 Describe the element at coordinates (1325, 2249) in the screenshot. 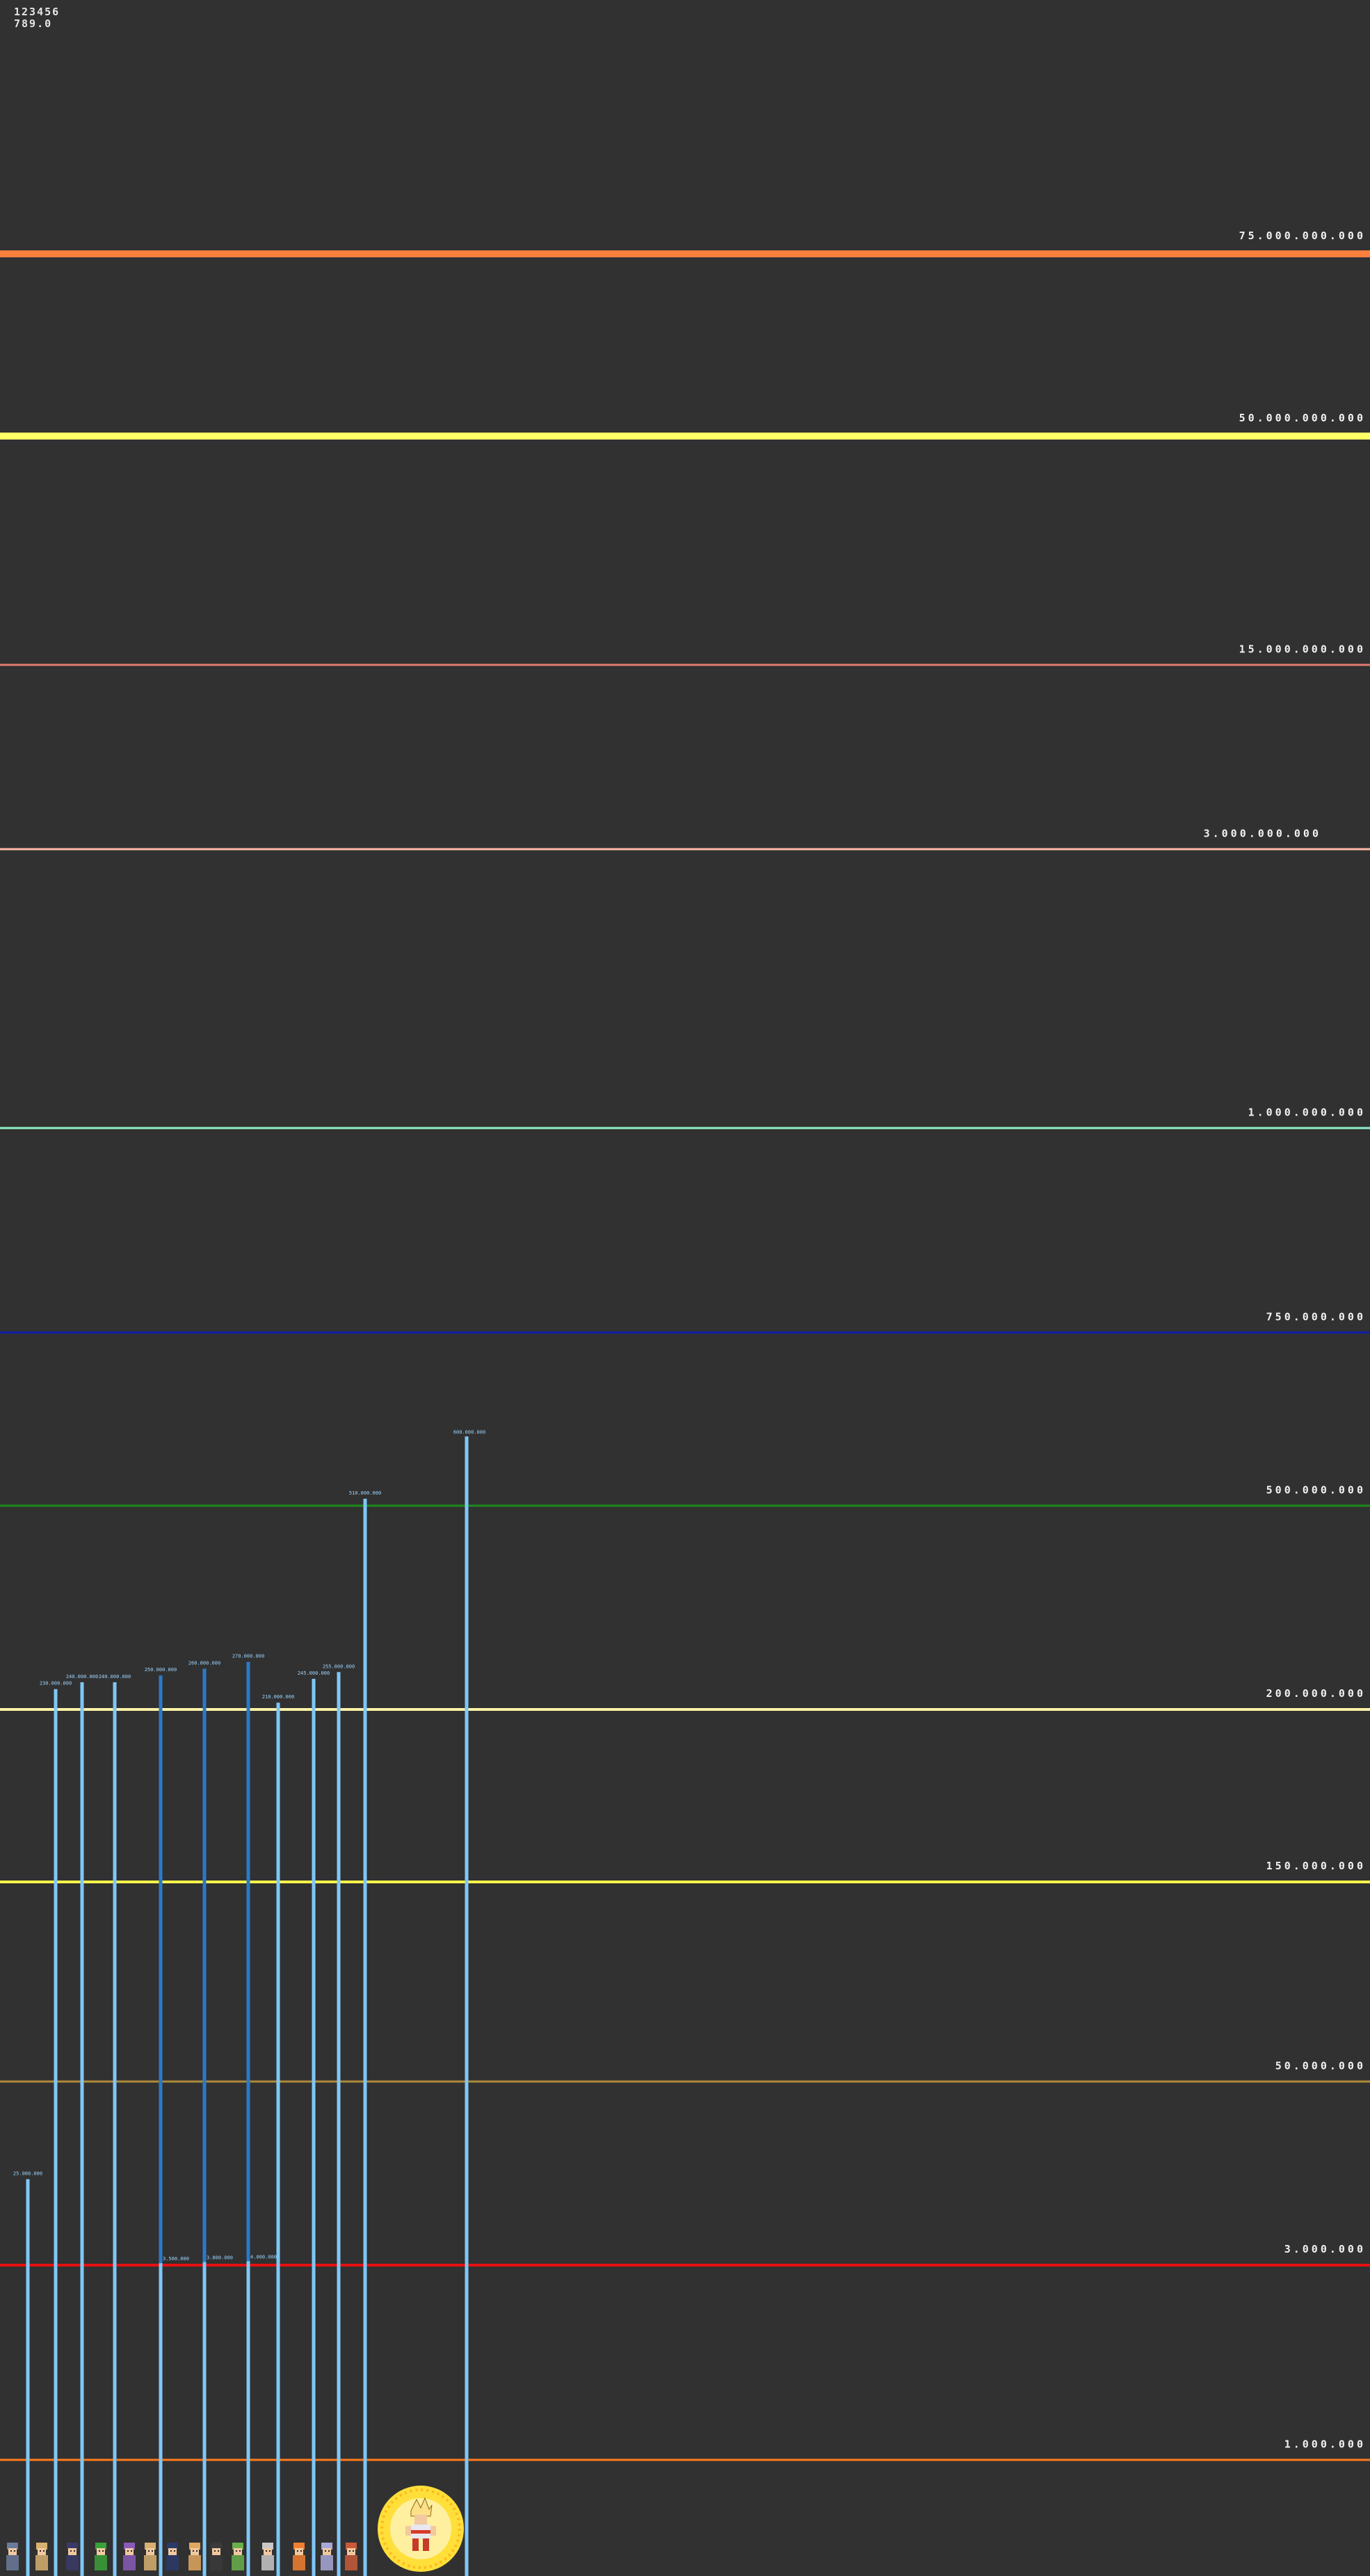

I see `threshold-label: 3.000.000` at that location.